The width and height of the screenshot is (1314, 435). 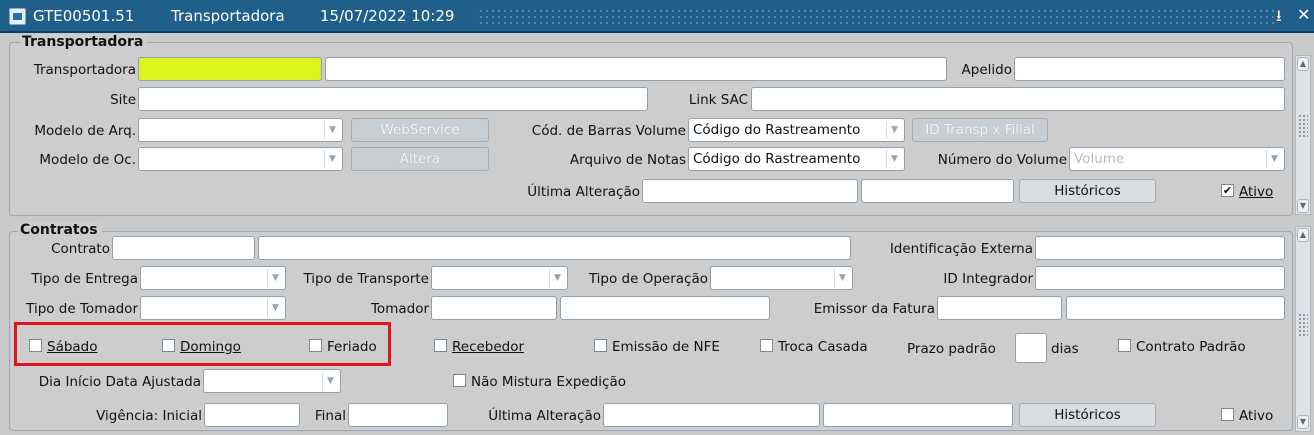 What do you see at coordinates (636, 69) in the screenshot?
I see `transportadora-name-field` at bounding box center [636, 69].